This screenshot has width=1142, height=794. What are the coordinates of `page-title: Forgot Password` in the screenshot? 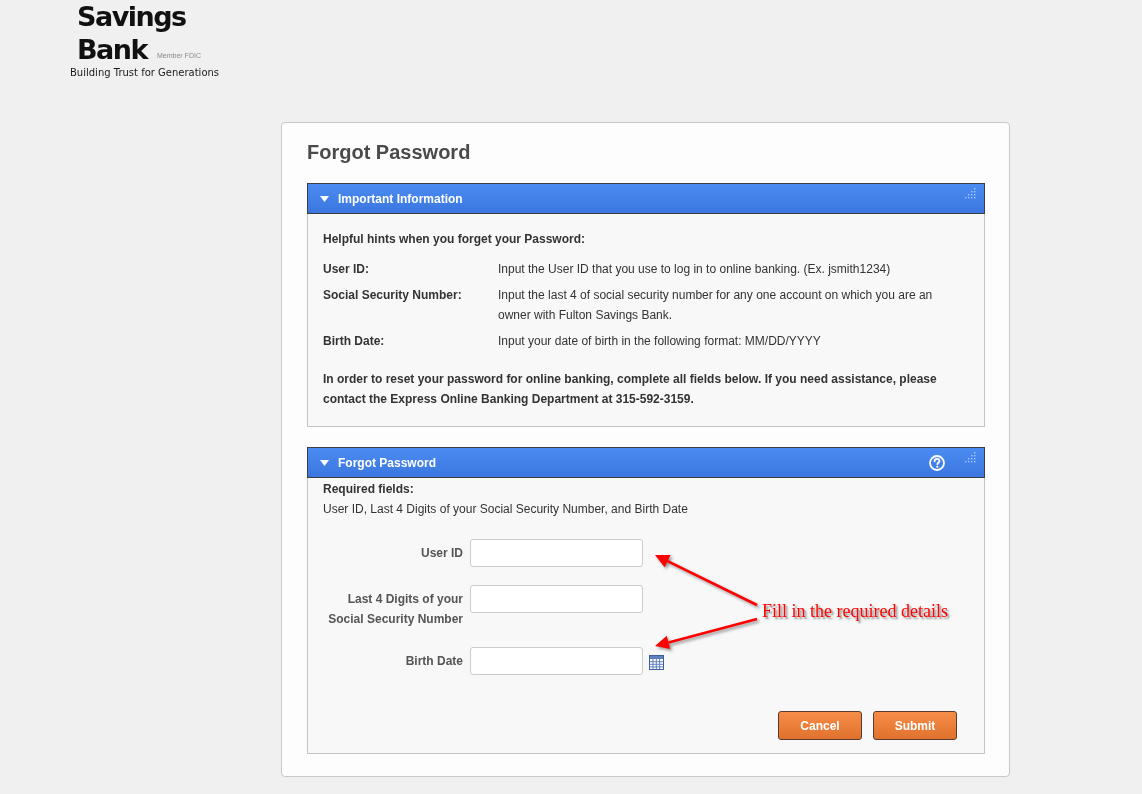 It's located at (389, 152).